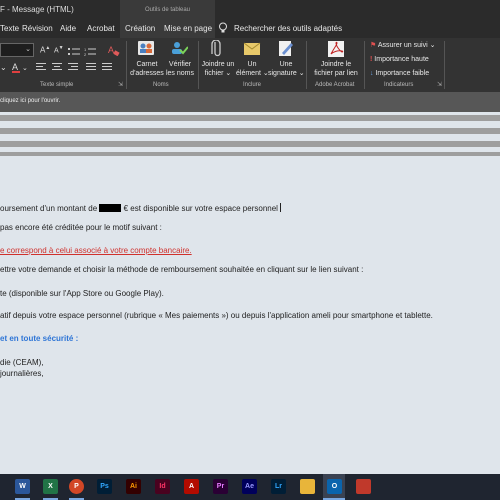 This screenshot has height=500, width=500. I want to click on follow-up-button: ⚑ Assurer un suivi ⌄, so click(402, 45).